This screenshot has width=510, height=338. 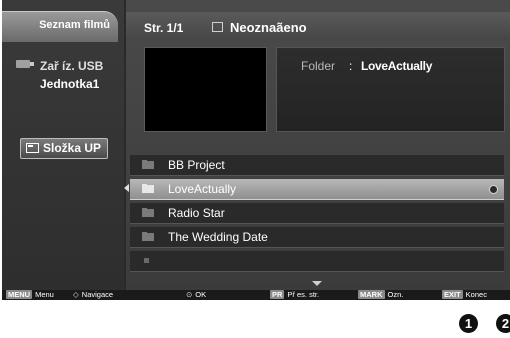 What do you see at coordinates (397, 66) in the screenshot?
I see `folder-value: LoveActually` at bounding box center [397, 66].